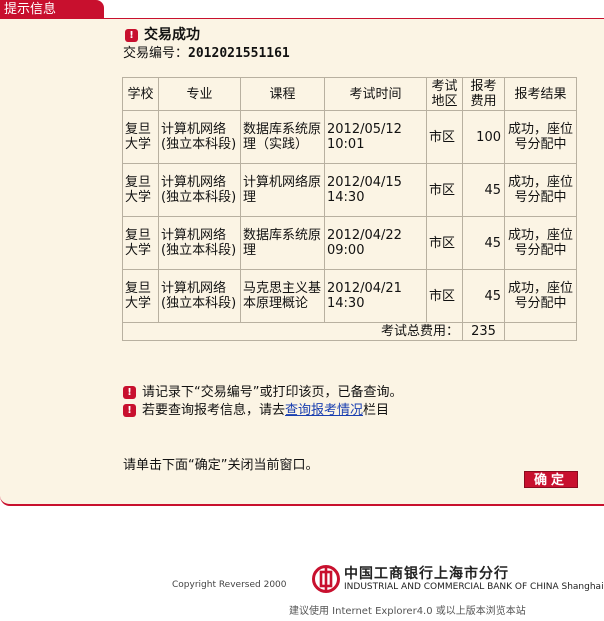  What do you see at coordinates (229, 585) in the screenshot?
I see `copyright-text: Copyright Reversed 2000` at bounding box center [229, 585].